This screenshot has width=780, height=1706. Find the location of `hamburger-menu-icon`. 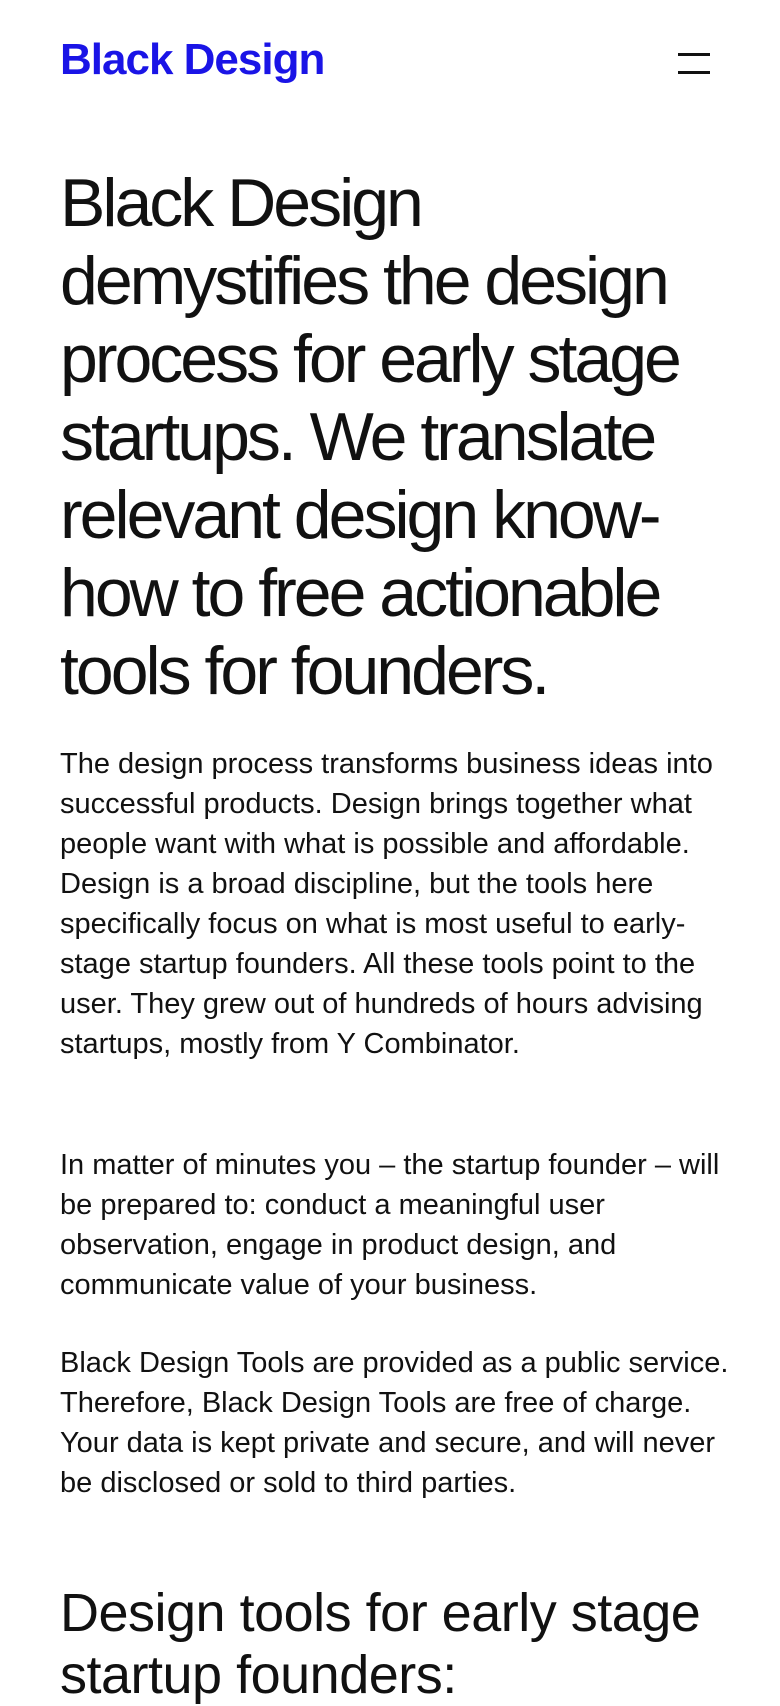

hamburger-menu-icon is located at coordinates (694, 54).